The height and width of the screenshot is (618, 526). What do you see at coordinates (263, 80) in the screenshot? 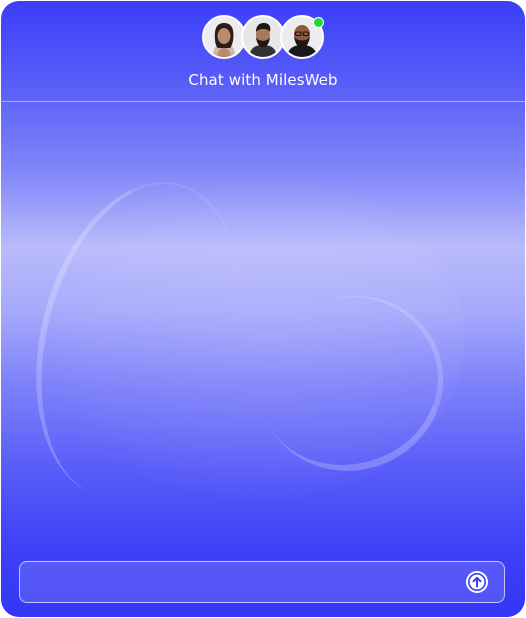
I see `chat-title: Chat with MilesWeb` at bounding box center [263, 80].